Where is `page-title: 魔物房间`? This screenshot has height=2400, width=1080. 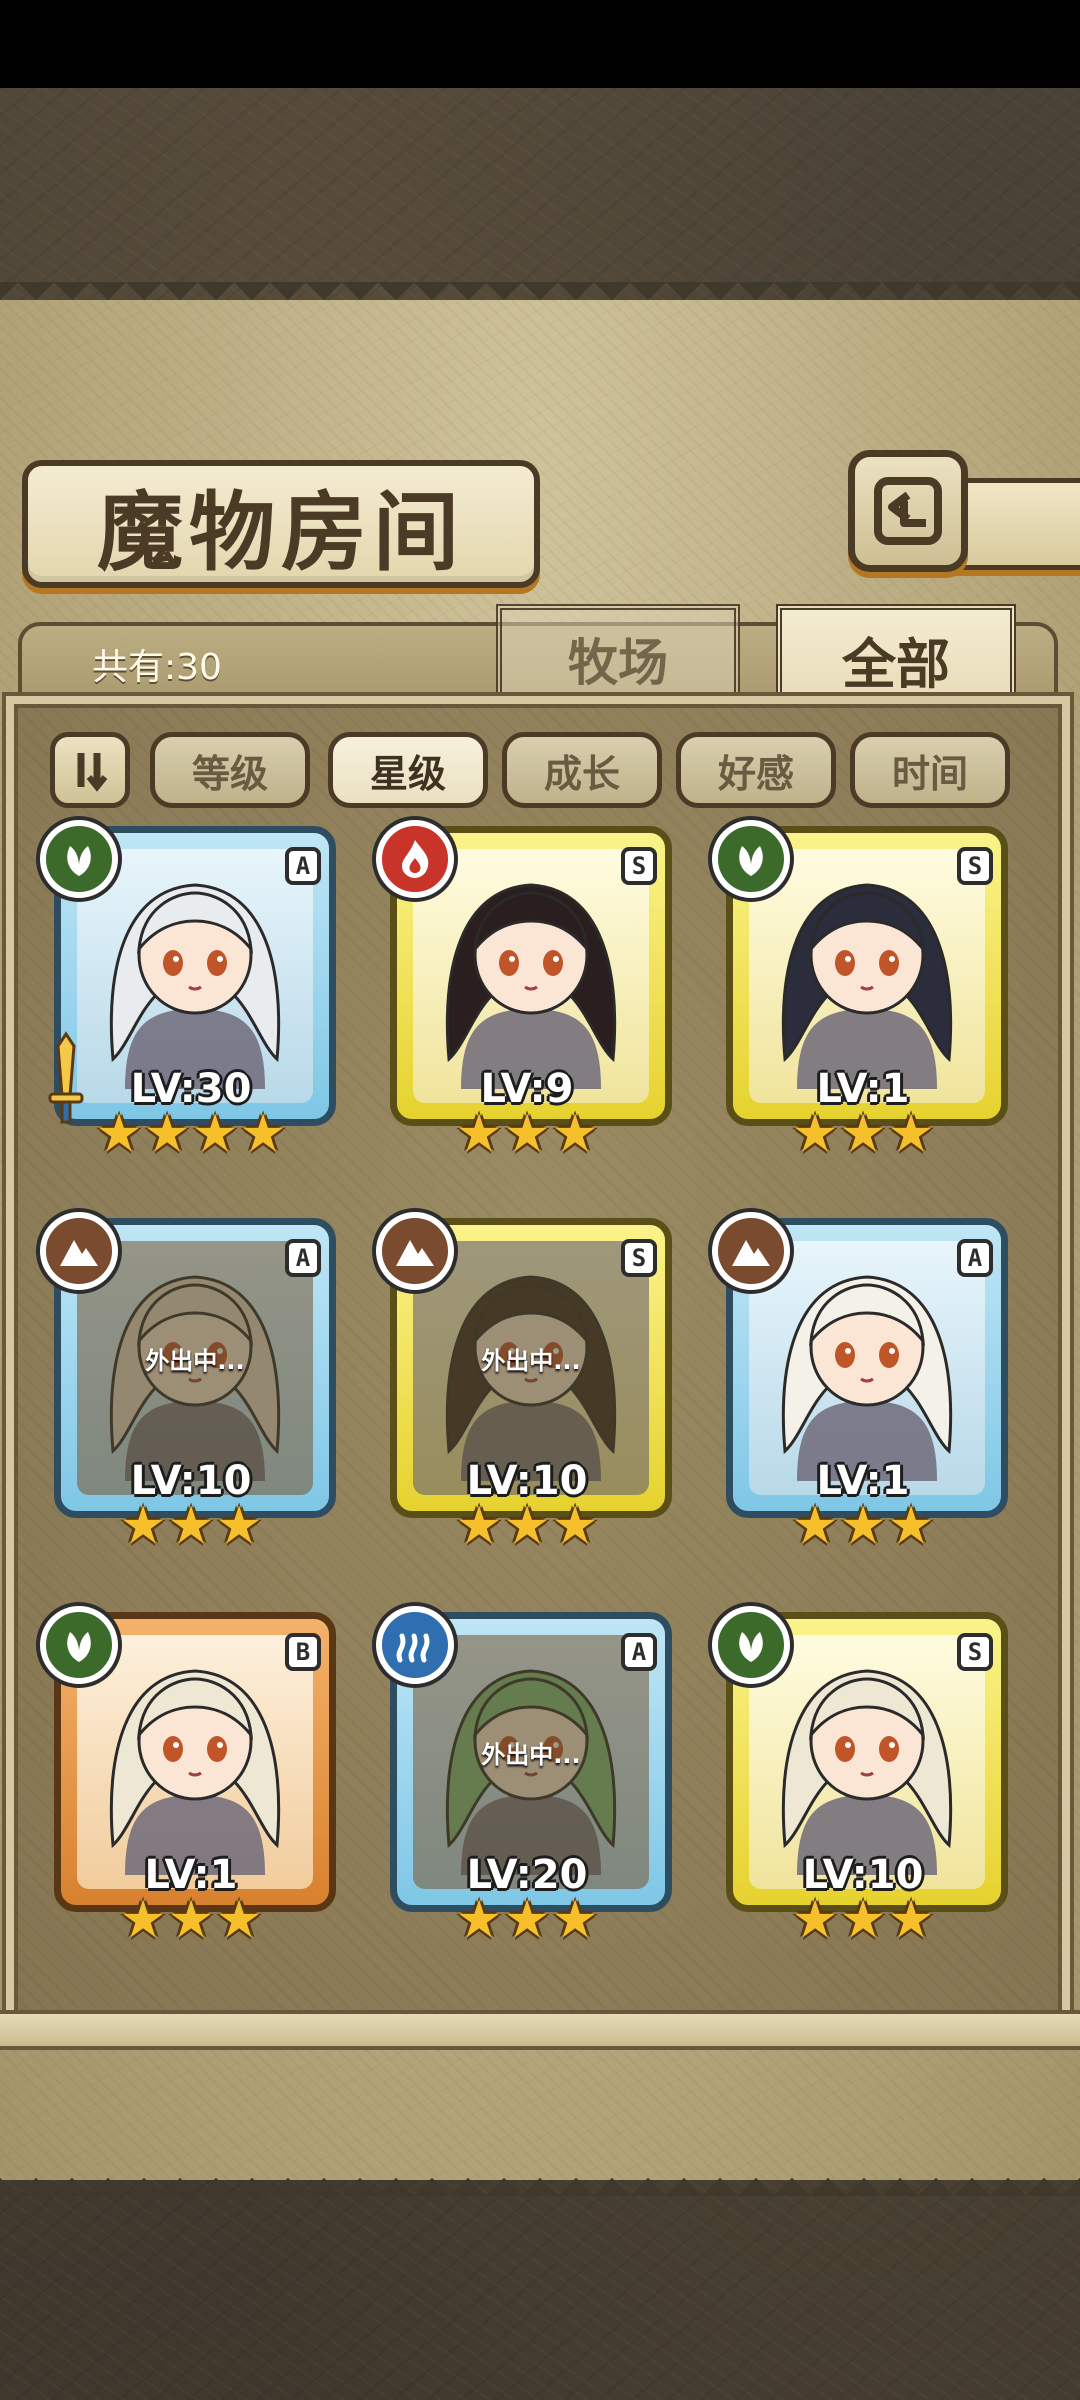
page-title: 魔物房间 is located at coordinates (281, 532).